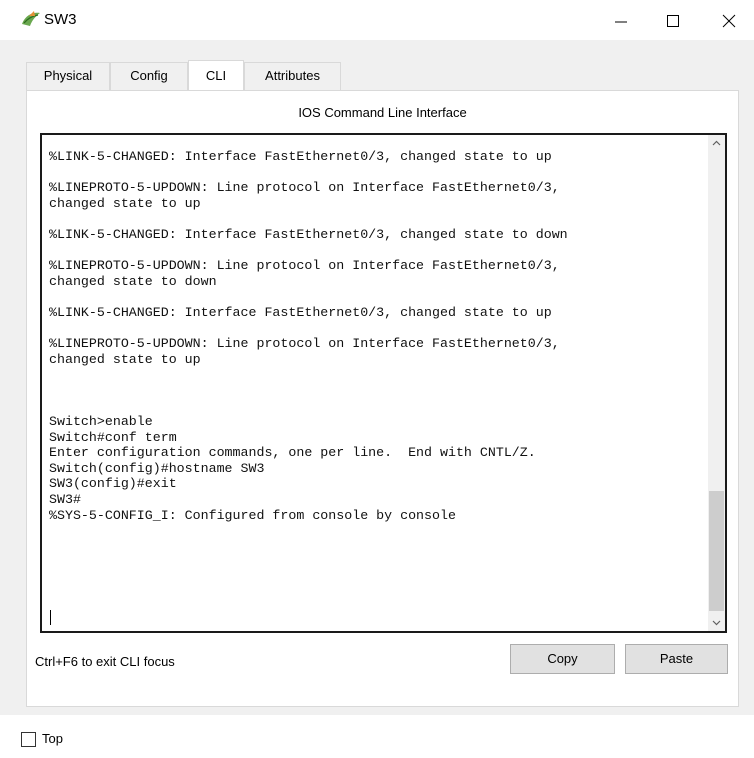 The width and height of the screenshot is (754, 758). I want to click on text-caret, so click(50, 617).